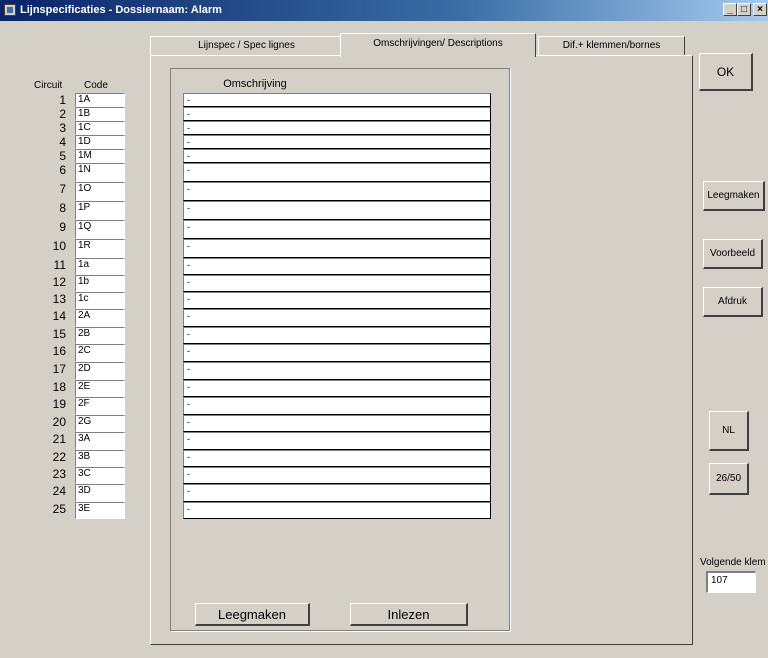 The width and height of the screenshot is (768, 658). Describe the element at coordinates (255, 84) in the screenshot. I see `description-title: Omschrijving` at that location.